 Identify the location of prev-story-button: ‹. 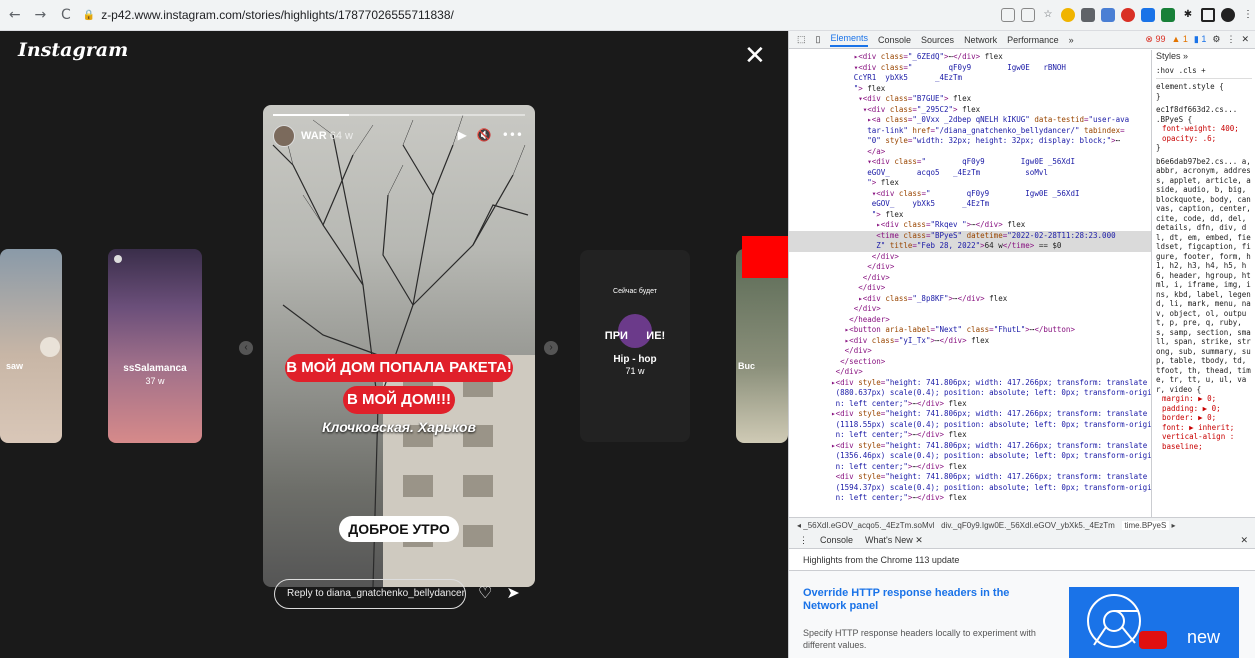
(246, 348).